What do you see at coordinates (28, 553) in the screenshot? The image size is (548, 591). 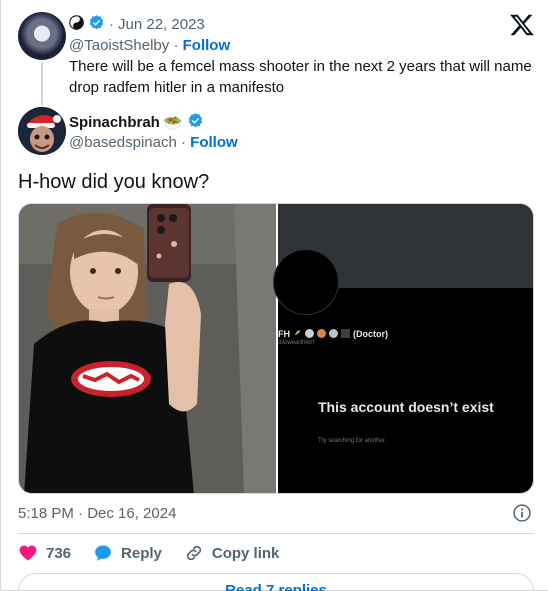 I see `heart-icon` at bounding box center [28, 553].